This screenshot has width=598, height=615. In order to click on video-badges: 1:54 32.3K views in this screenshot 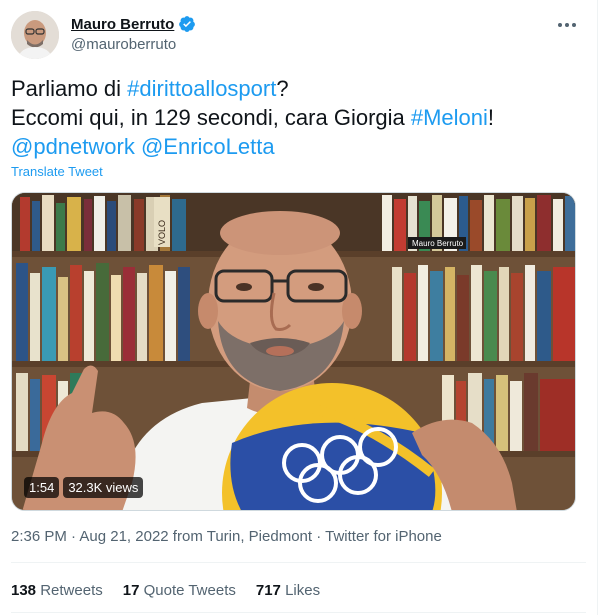, I will do `click(84, 487)`.